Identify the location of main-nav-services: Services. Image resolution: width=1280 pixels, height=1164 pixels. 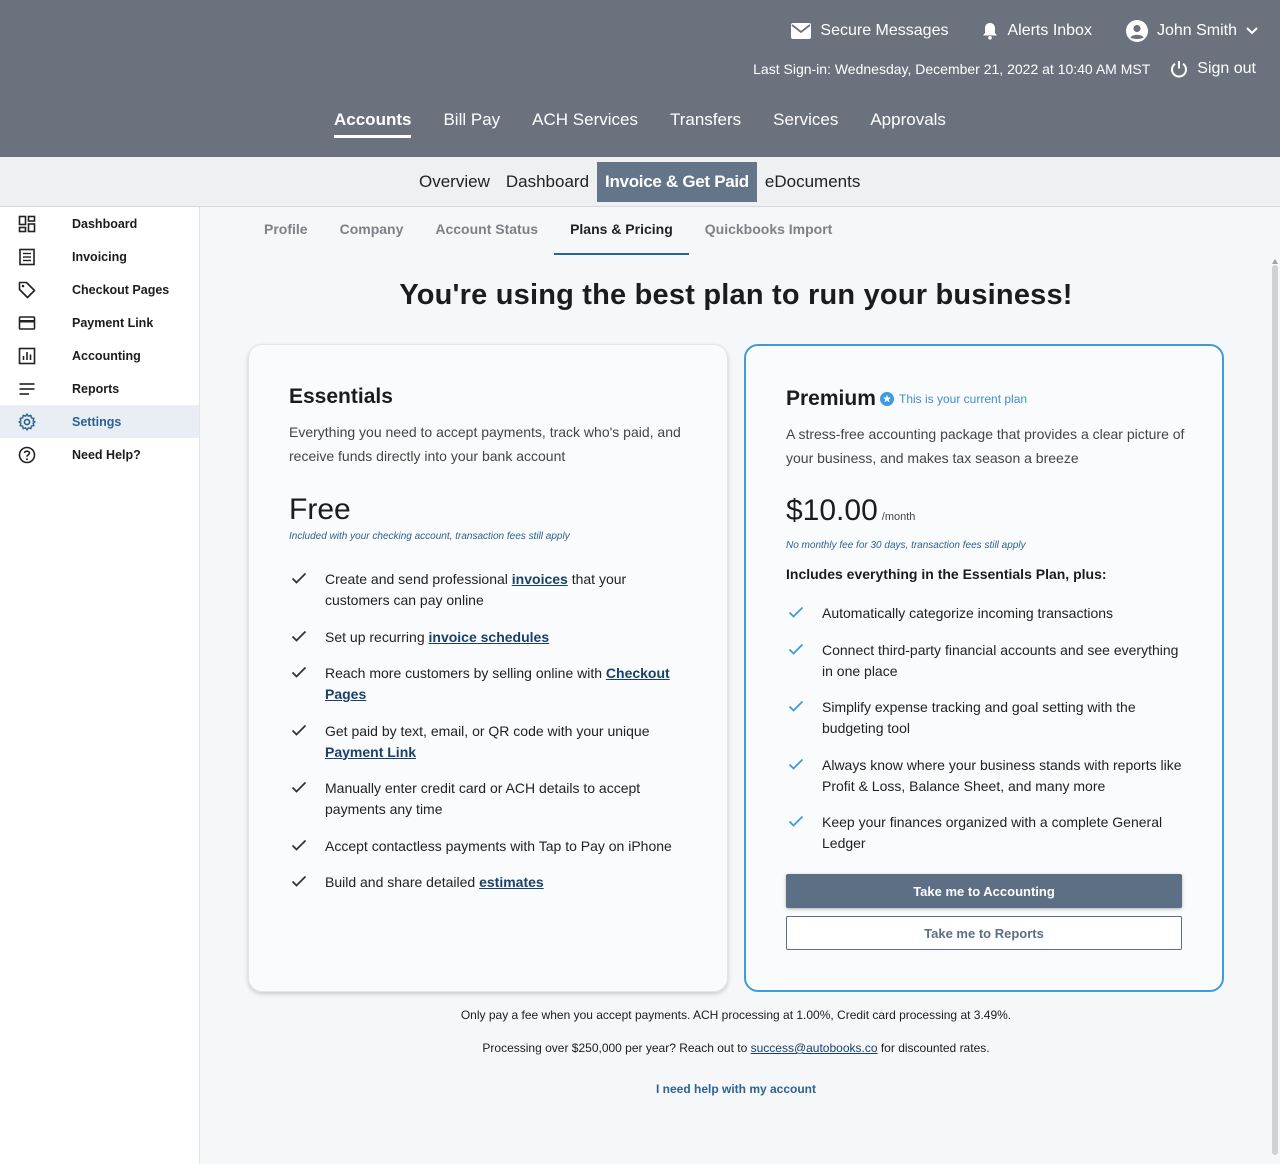
(805, 123).